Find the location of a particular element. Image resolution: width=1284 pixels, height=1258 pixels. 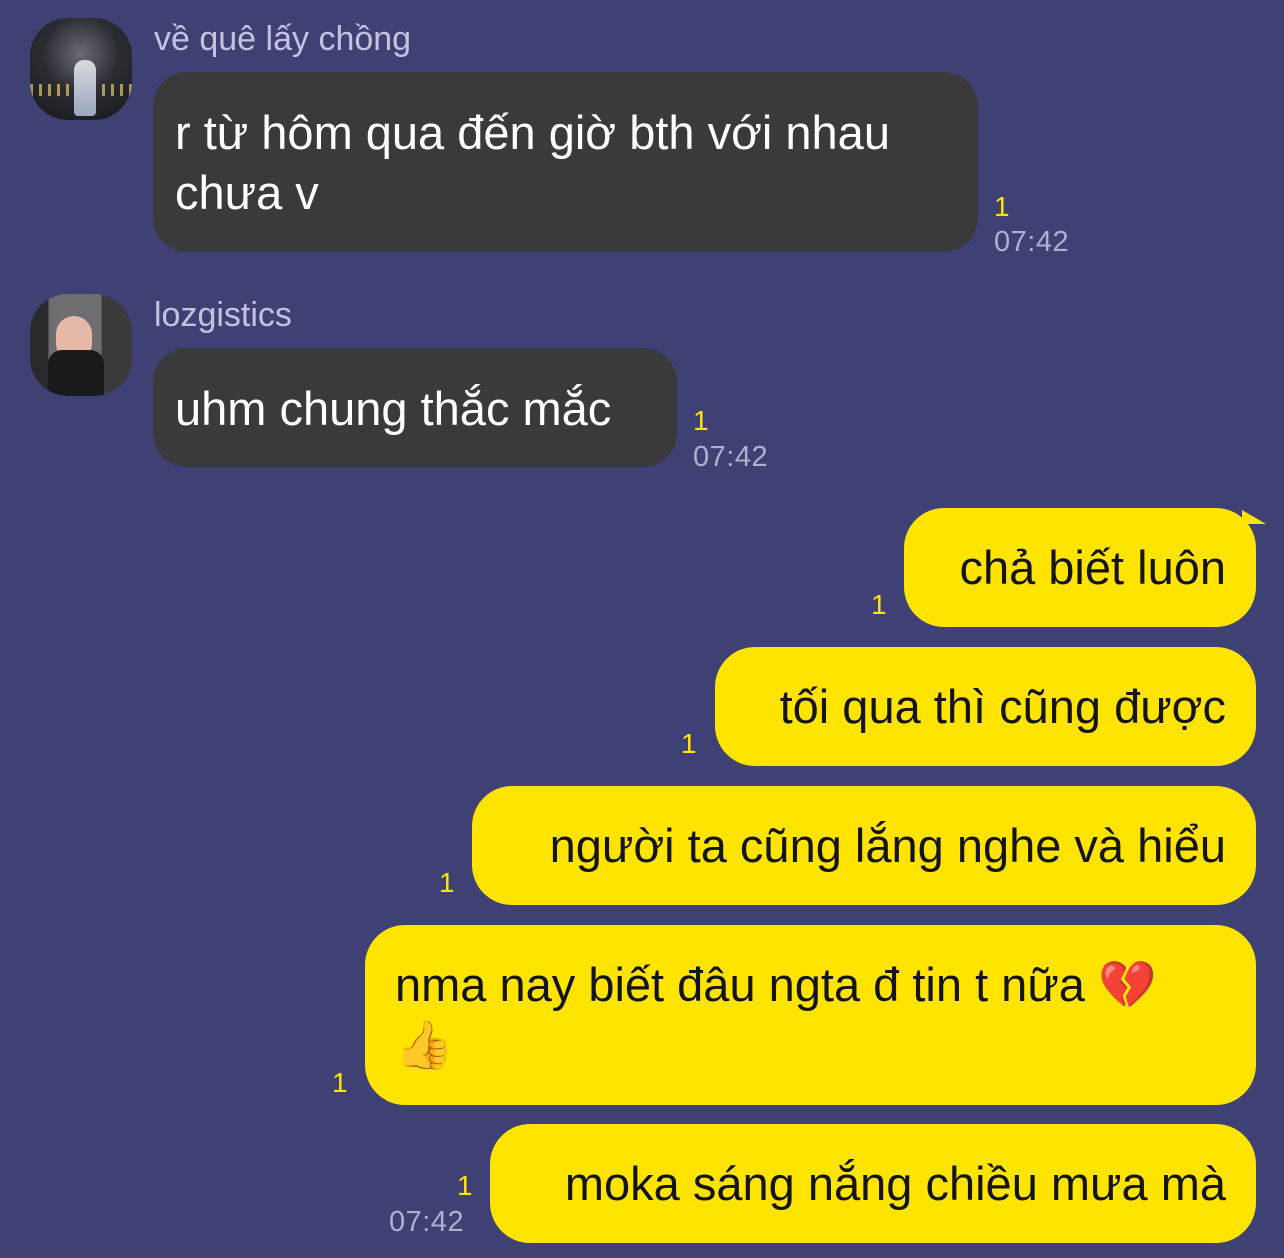

message-text-line: uhm chung thắc mắc is located at coordinates (393, 408).